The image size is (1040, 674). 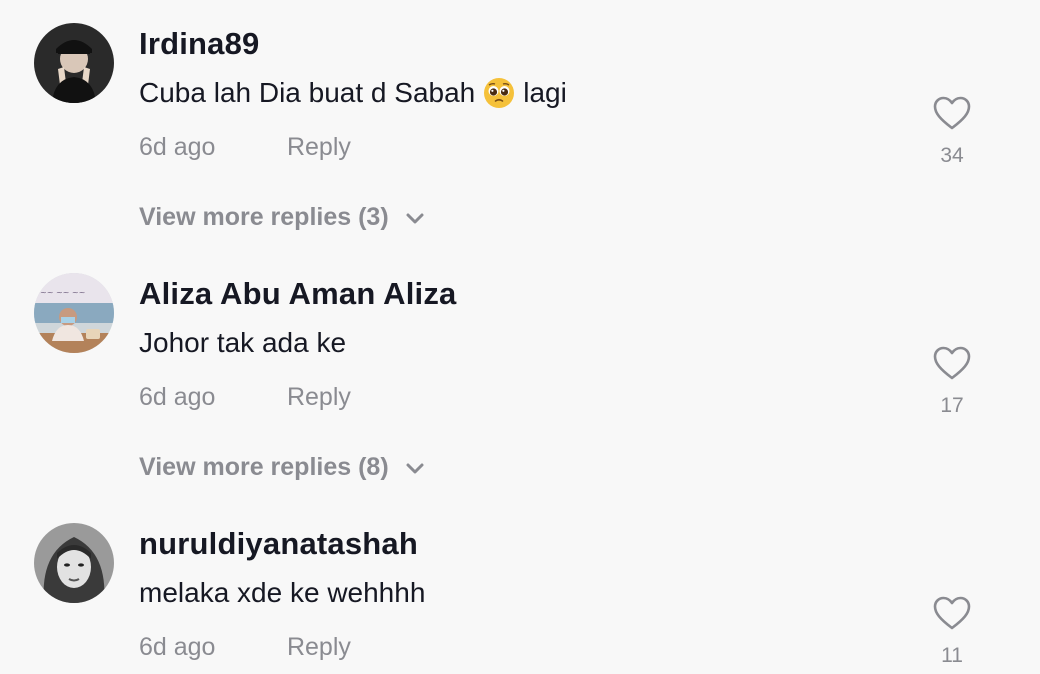 I want to click on comment-text: Cuba lah Dia buat d Sabah lagi, so click(x=353, y=93).